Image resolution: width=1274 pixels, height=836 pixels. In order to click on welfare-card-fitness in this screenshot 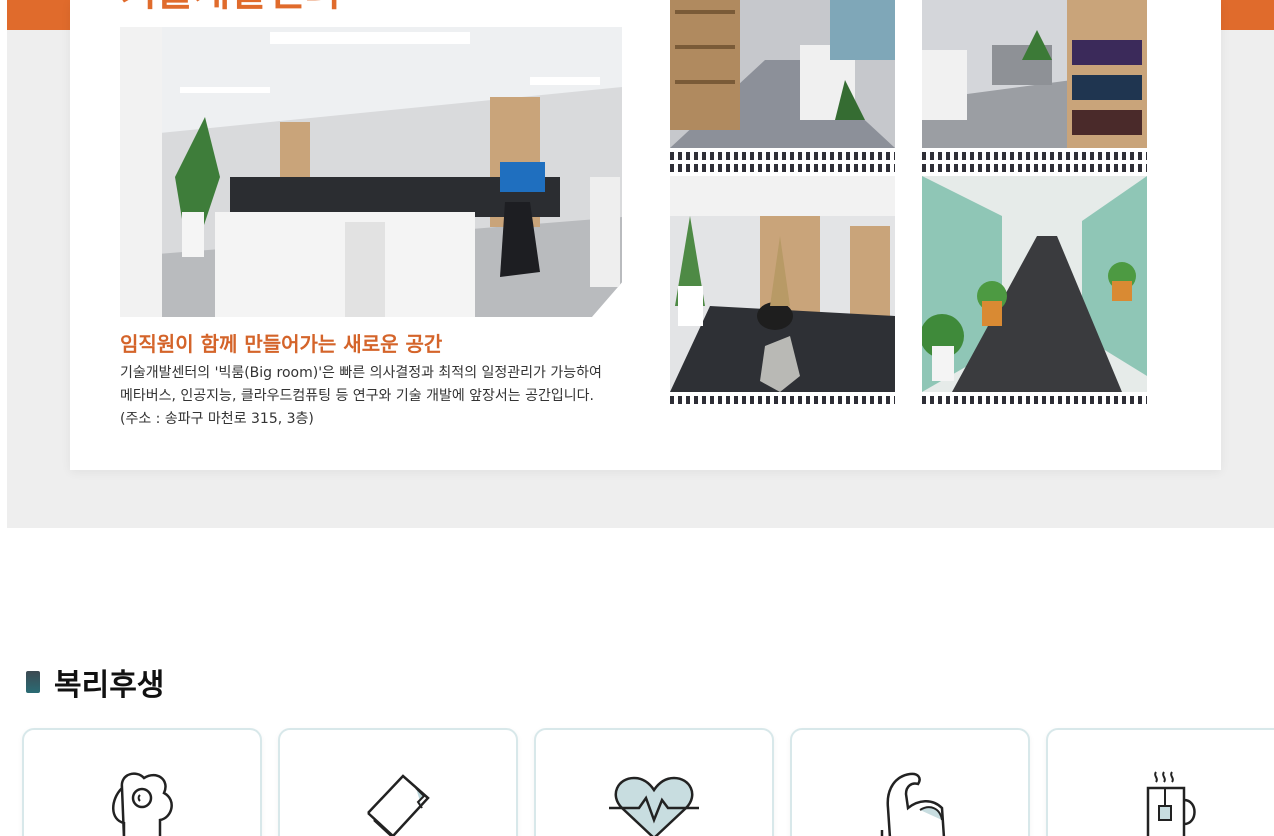, I will do `click(910, 782)`.